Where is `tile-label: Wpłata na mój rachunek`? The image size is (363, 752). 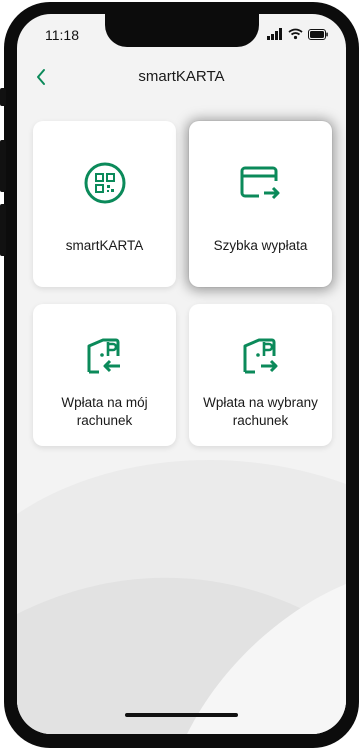 tile-label: Wpłata na mój rachunek is located at coordinates (104, 411).